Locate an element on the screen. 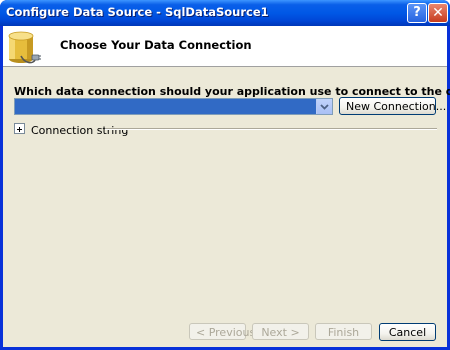 Image resolution: width=450 pixels, height=350 pixels. chevron-down-icon is located at coordinates (324, 107).